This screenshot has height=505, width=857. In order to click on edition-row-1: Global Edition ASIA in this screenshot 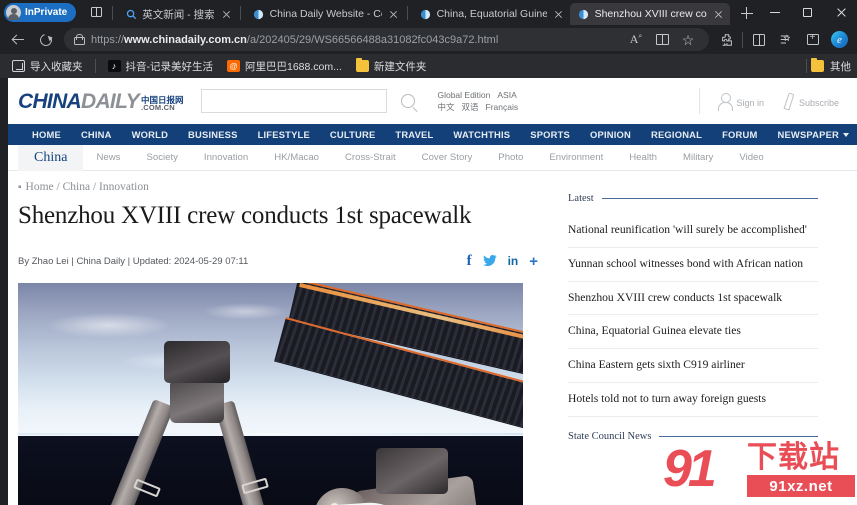, I will do `click(481, 95)`.